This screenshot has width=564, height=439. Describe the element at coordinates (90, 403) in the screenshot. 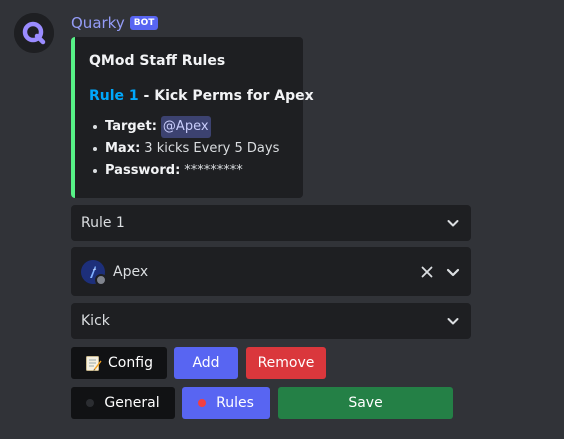

I see `general-dot-icon` at that location.